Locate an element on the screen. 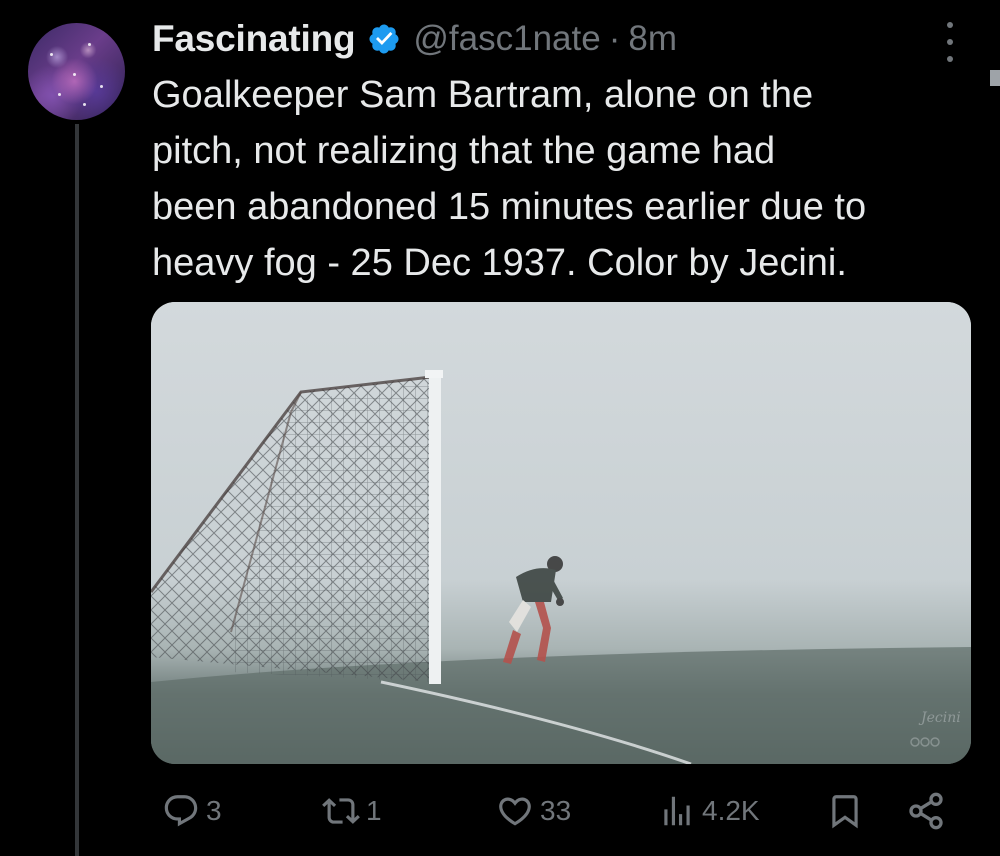 The image size is (1000, 856). views-button: 4.2K is located at coordinates (709, 811).